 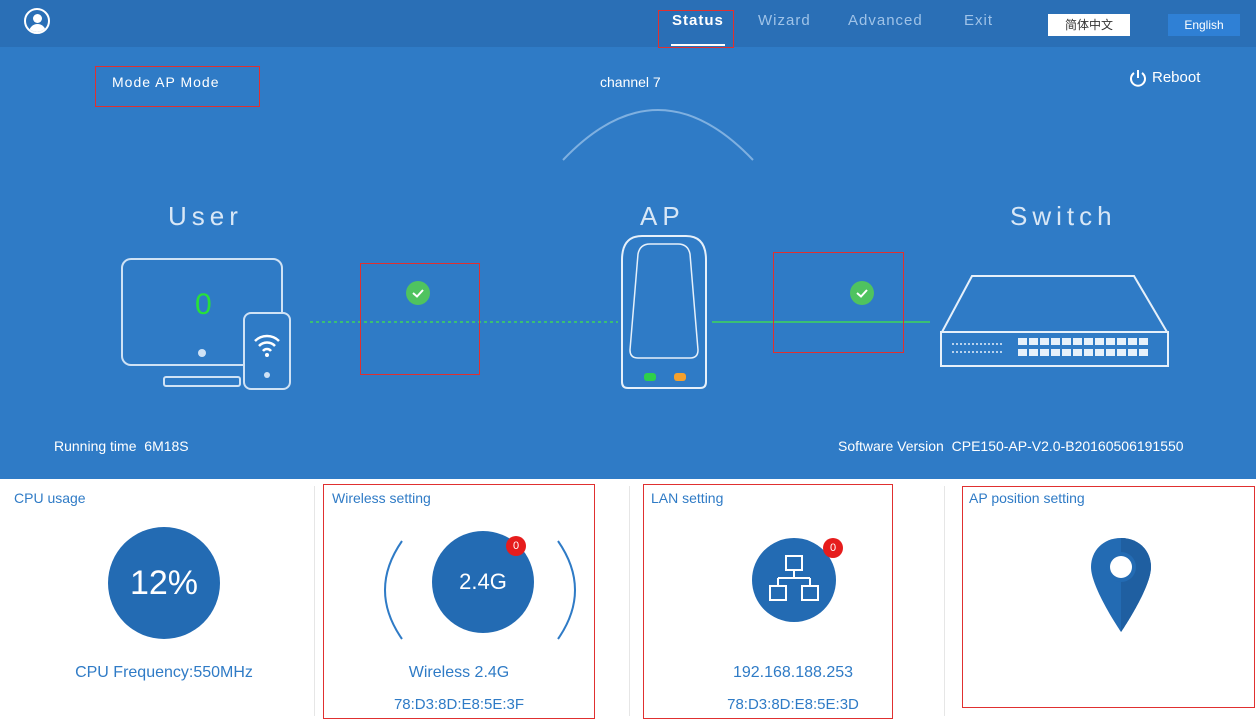 What do you see at coordinates (793, 704) in the screenshot?
I see `lan-mac: 78:D3:8D:E8:5E:3D` at bounding box center [793, 704].